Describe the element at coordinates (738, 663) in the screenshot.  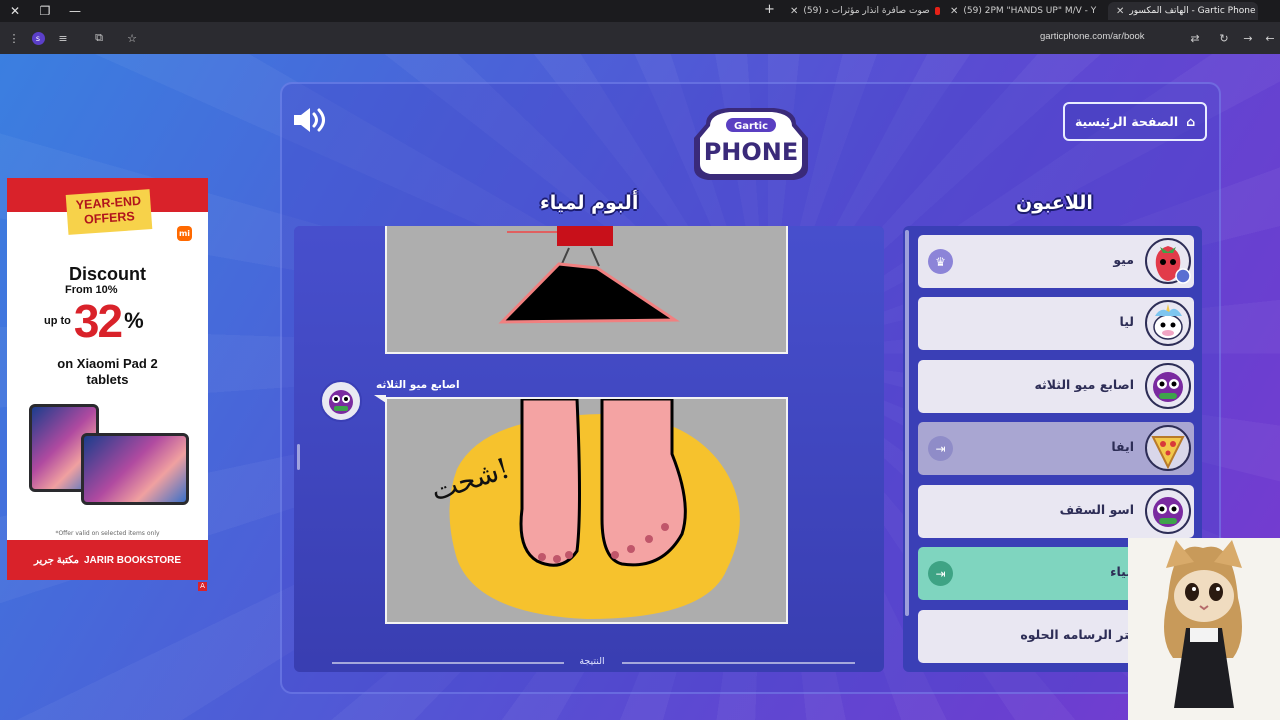
I see `footer-line-right` at that location.